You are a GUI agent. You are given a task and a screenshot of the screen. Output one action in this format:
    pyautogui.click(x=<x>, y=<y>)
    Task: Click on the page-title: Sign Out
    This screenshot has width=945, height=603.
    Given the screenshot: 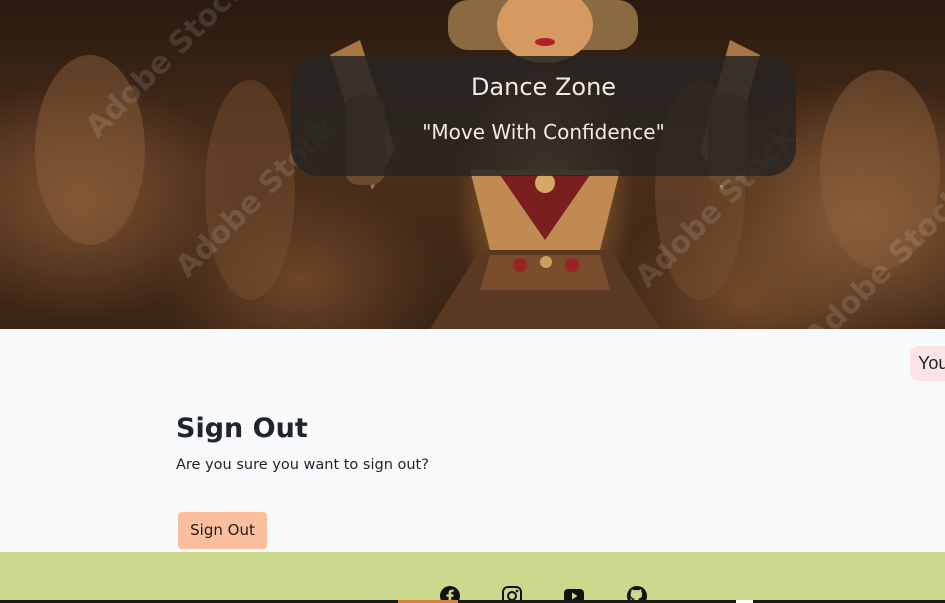 What is the action you would take?
    pyautogui.click(x=242, y=428)
    